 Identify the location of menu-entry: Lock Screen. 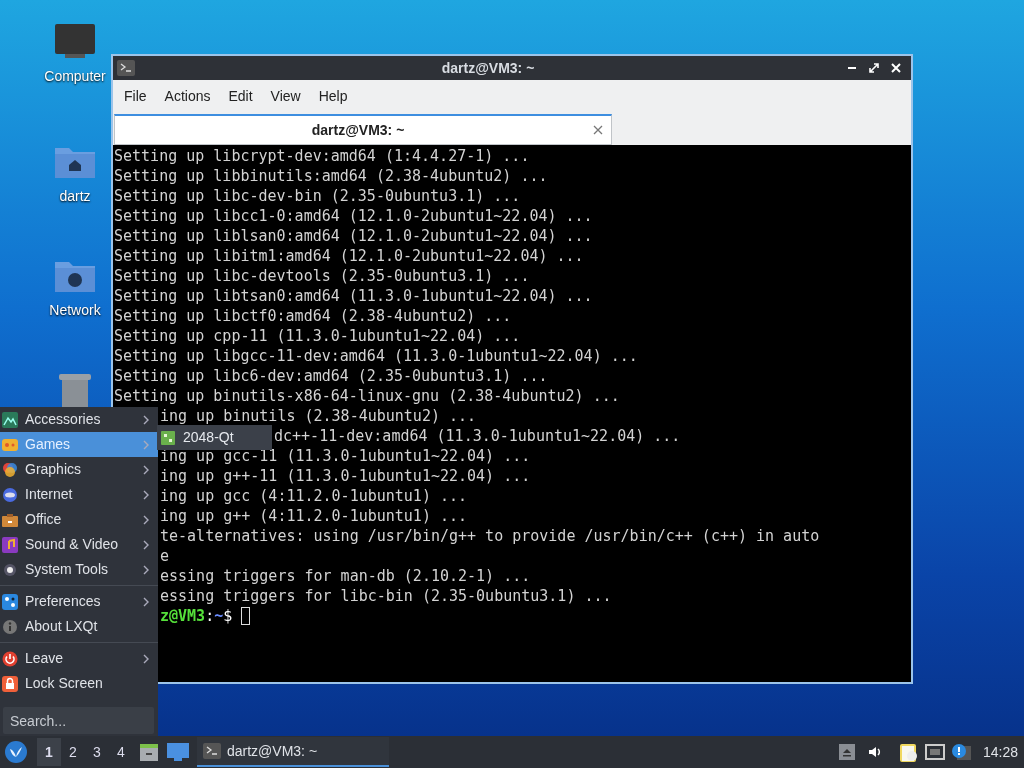
(79, 683).